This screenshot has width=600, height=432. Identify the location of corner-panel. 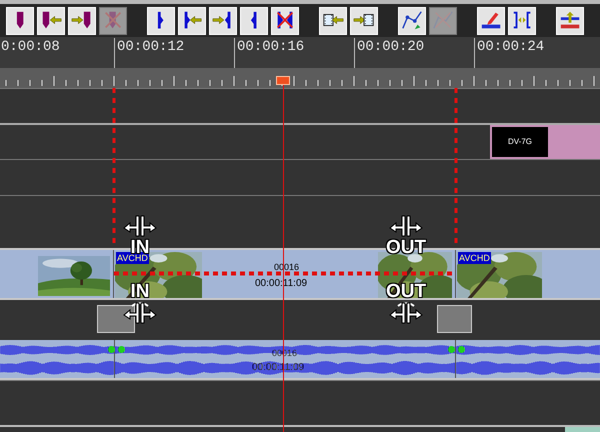
(582, 429).